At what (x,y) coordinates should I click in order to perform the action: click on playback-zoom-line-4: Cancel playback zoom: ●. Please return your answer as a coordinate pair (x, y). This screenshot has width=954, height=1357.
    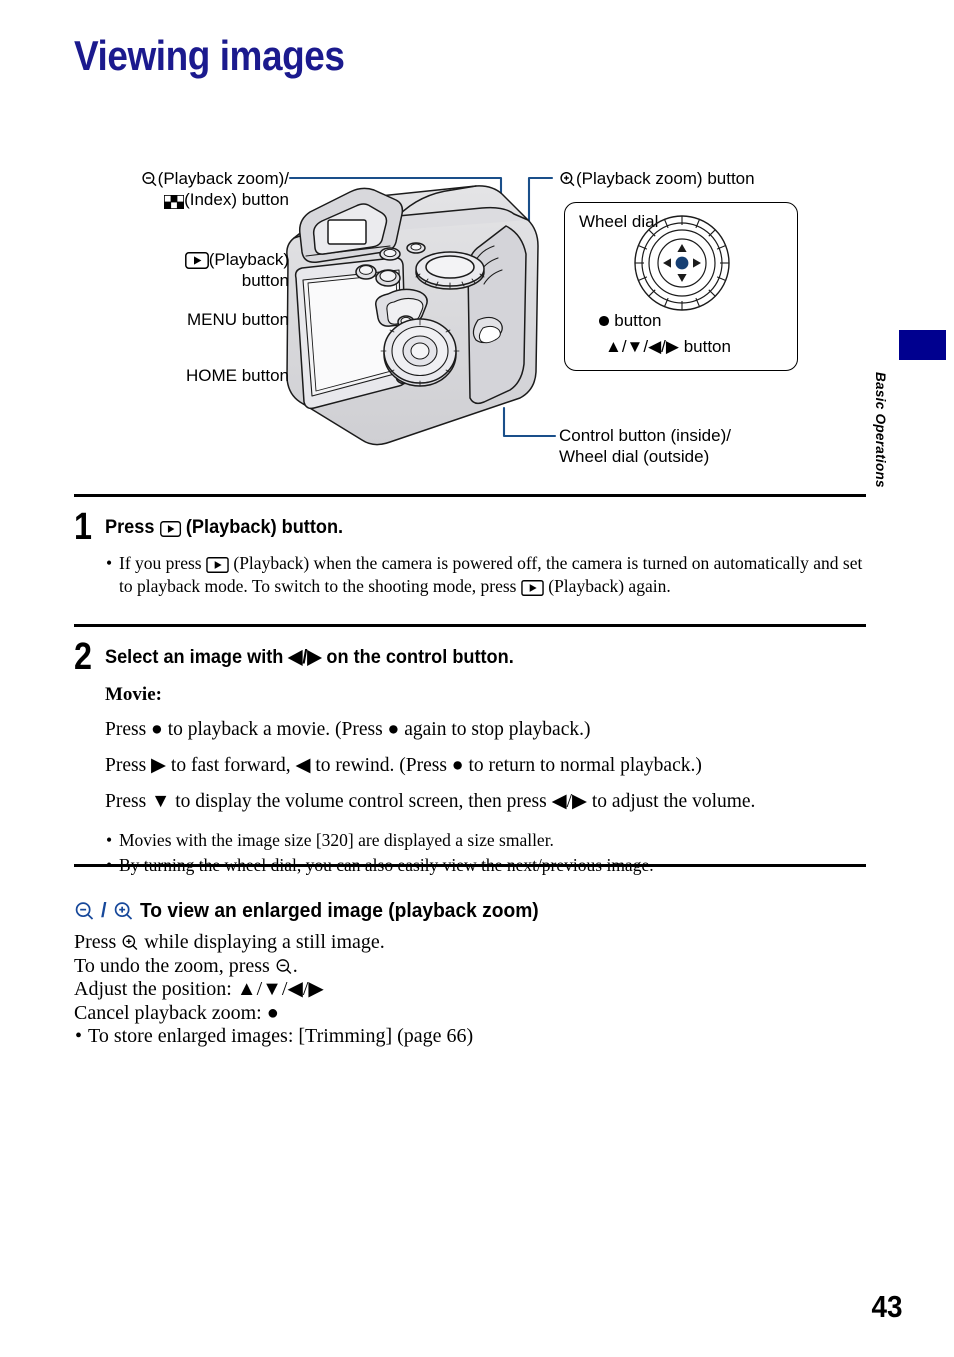
    Looking at the image, I should click on (176, 1012).